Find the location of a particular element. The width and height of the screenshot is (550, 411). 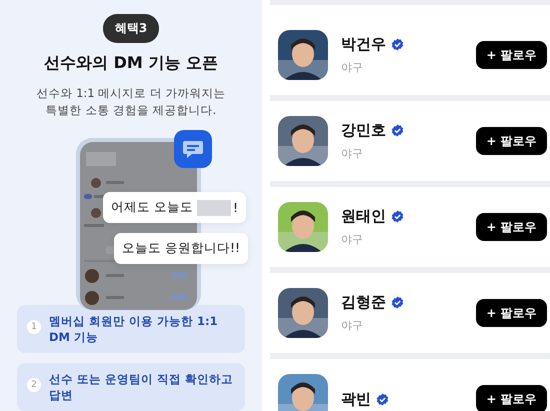

message-bubble: 오늘도 응원합니다!! is located at coordinates (181, 248).